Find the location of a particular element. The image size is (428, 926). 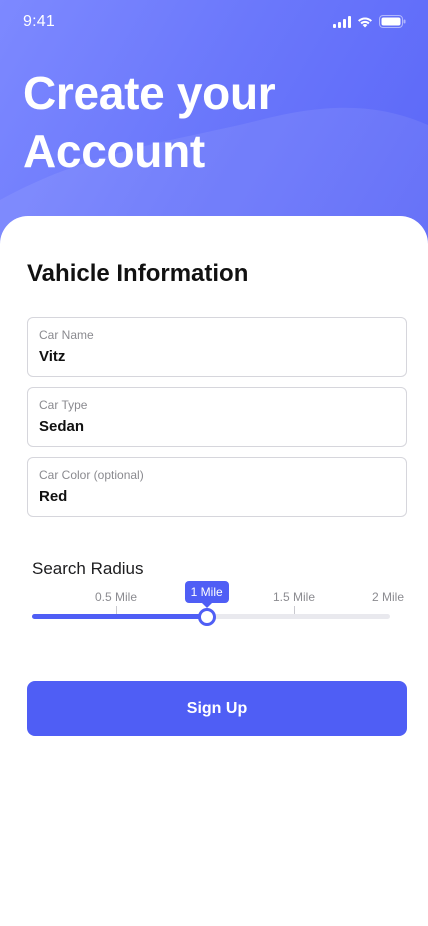

car-color-field: Car Color (optional) Red is located at coordinates (217, 487).